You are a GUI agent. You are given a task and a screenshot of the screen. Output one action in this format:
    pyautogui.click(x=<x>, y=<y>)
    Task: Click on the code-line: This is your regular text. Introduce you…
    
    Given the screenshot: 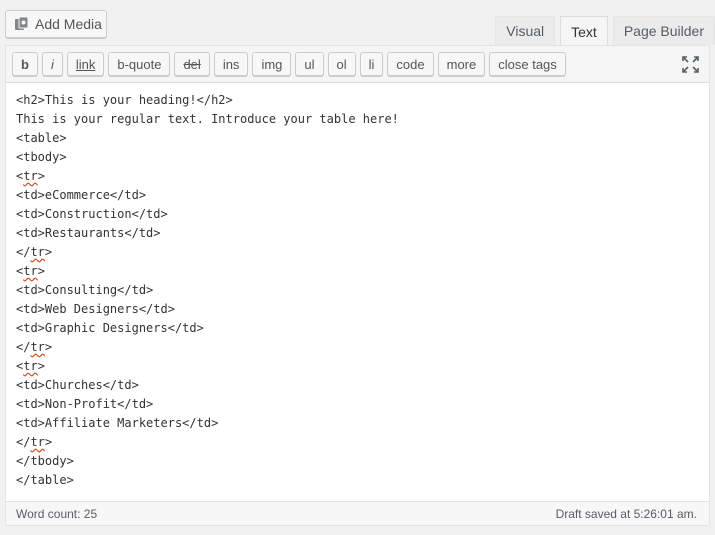 What is the action you would take?
    pyautogui.click(x=207, y=119)
    